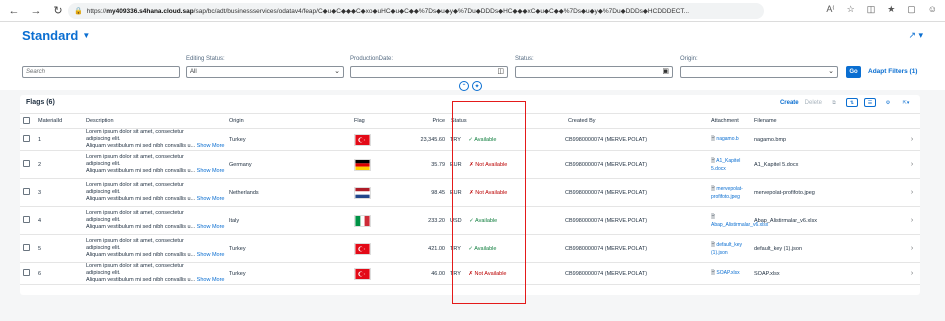  What do you see at coordinates (888, 102) in the screenshot?
I see `settings-gear-icon: ⚙` at bounding box center [888, 102].